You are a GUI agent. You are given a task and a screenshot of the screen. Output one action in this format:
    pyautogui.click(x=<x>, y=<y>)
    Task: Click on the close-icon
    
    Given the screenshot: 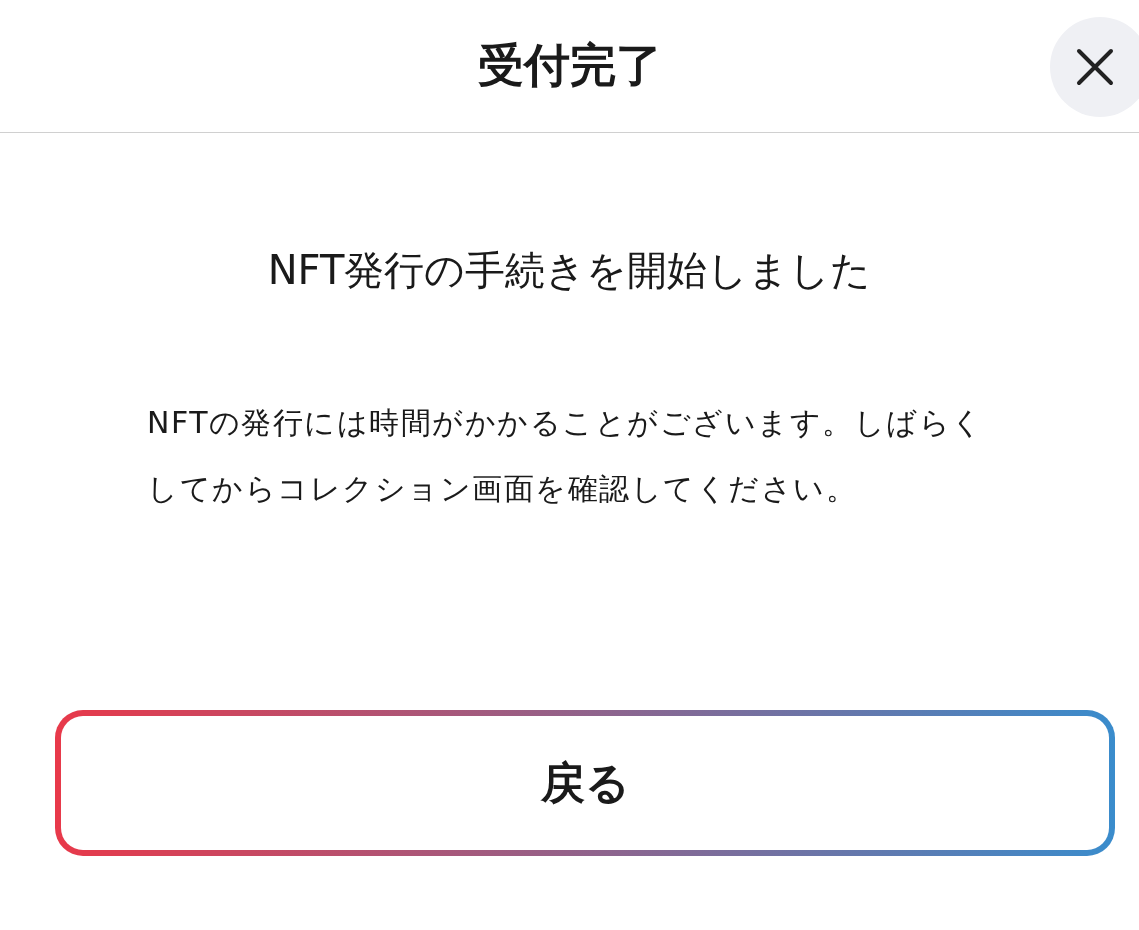 What is the action you would take?
    pyautogui.click(x=1094, y=67)
    